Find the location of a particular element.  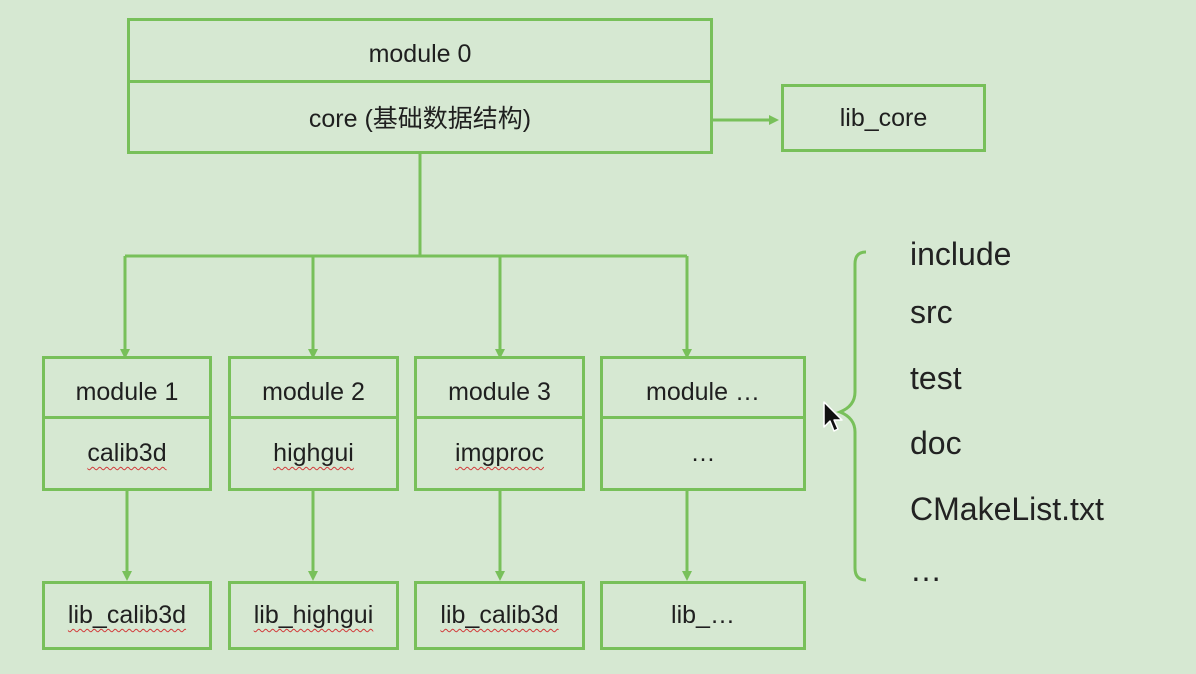

core-module-box: module 0 core (基础数据结构) is located at coordinates (420, 86).